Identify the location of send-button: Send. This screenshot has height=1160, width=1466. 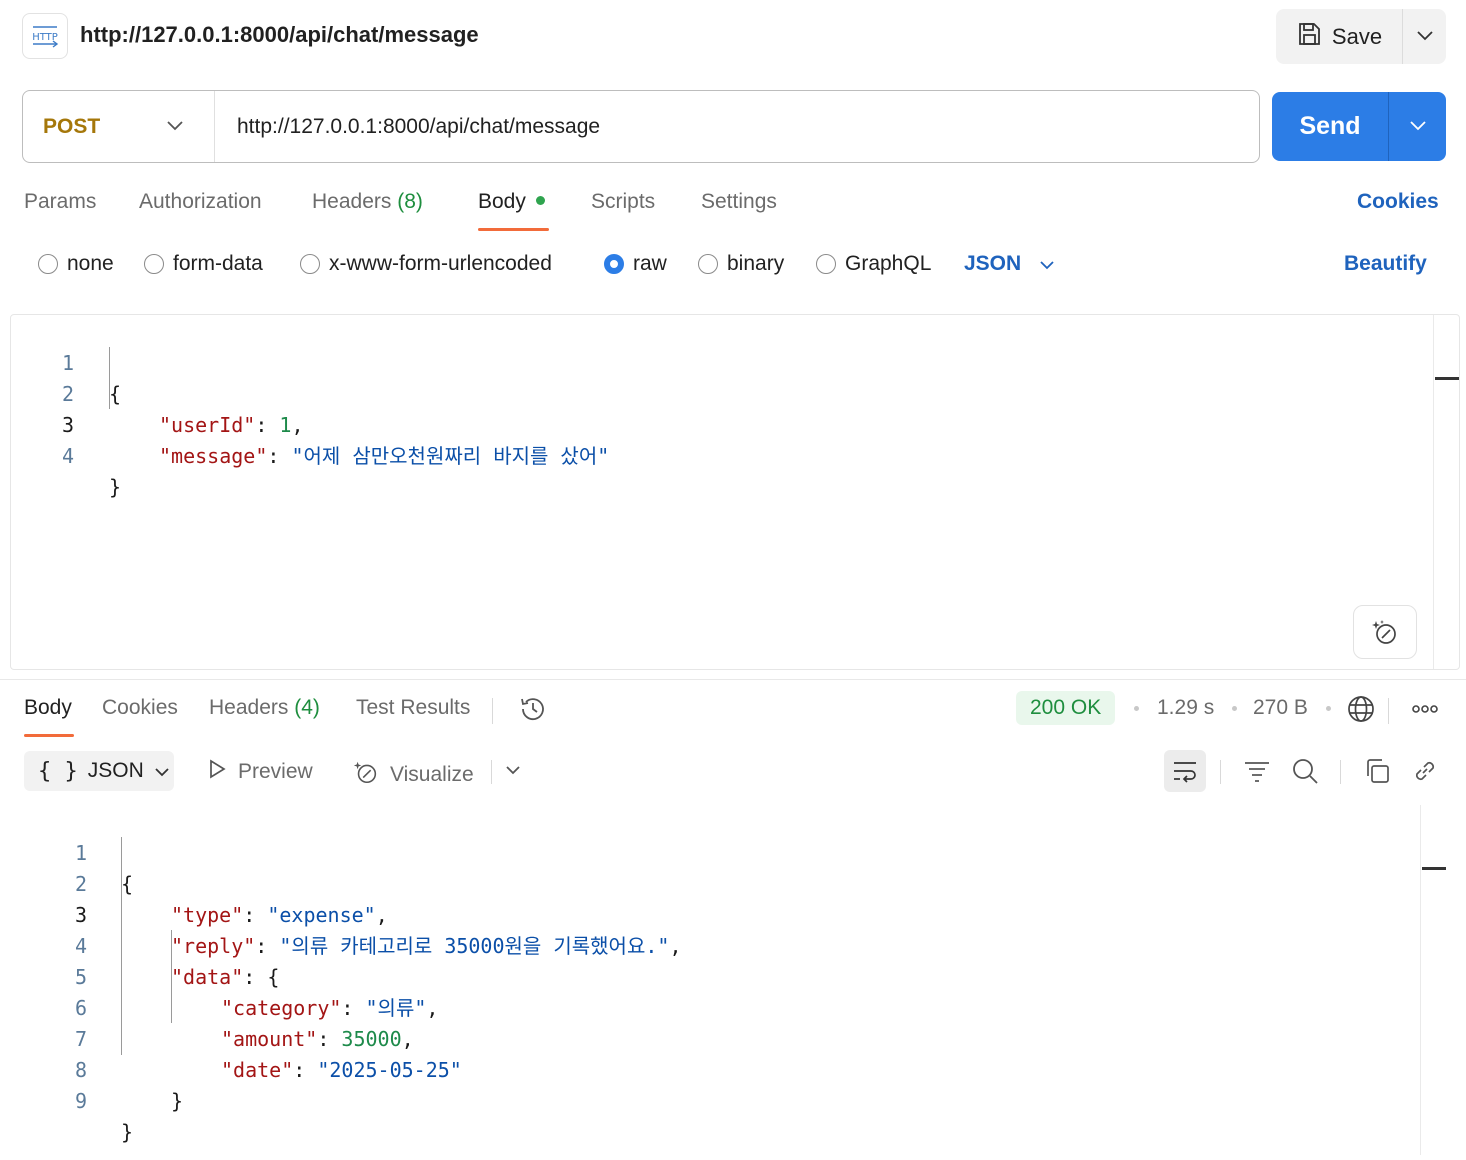
(1330, 126).